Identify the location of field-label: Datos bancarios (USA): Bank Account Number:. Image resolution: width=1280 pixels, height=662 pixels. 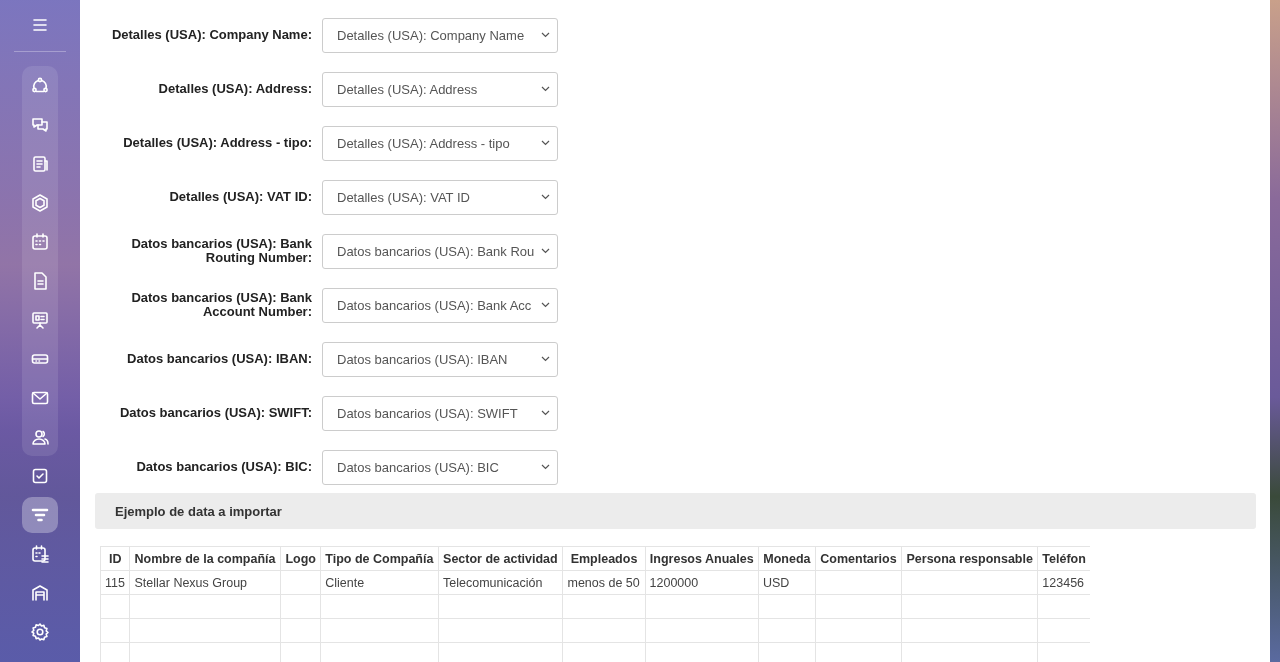
(221, 305).